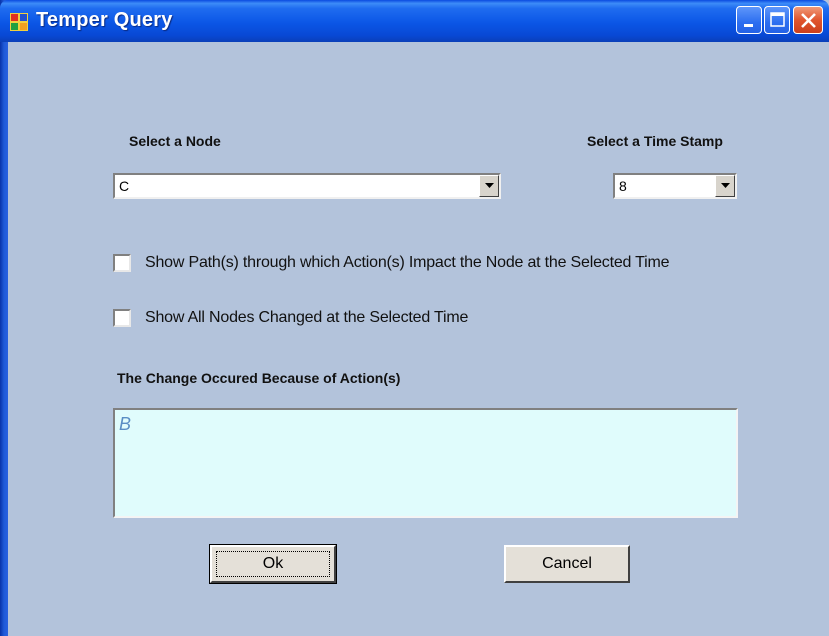 This screenshot has width=829, height=636. What do you see at coordinates (749, 20) in the screenshot?
I see `minimize-button` at bounding box center [749, 20].